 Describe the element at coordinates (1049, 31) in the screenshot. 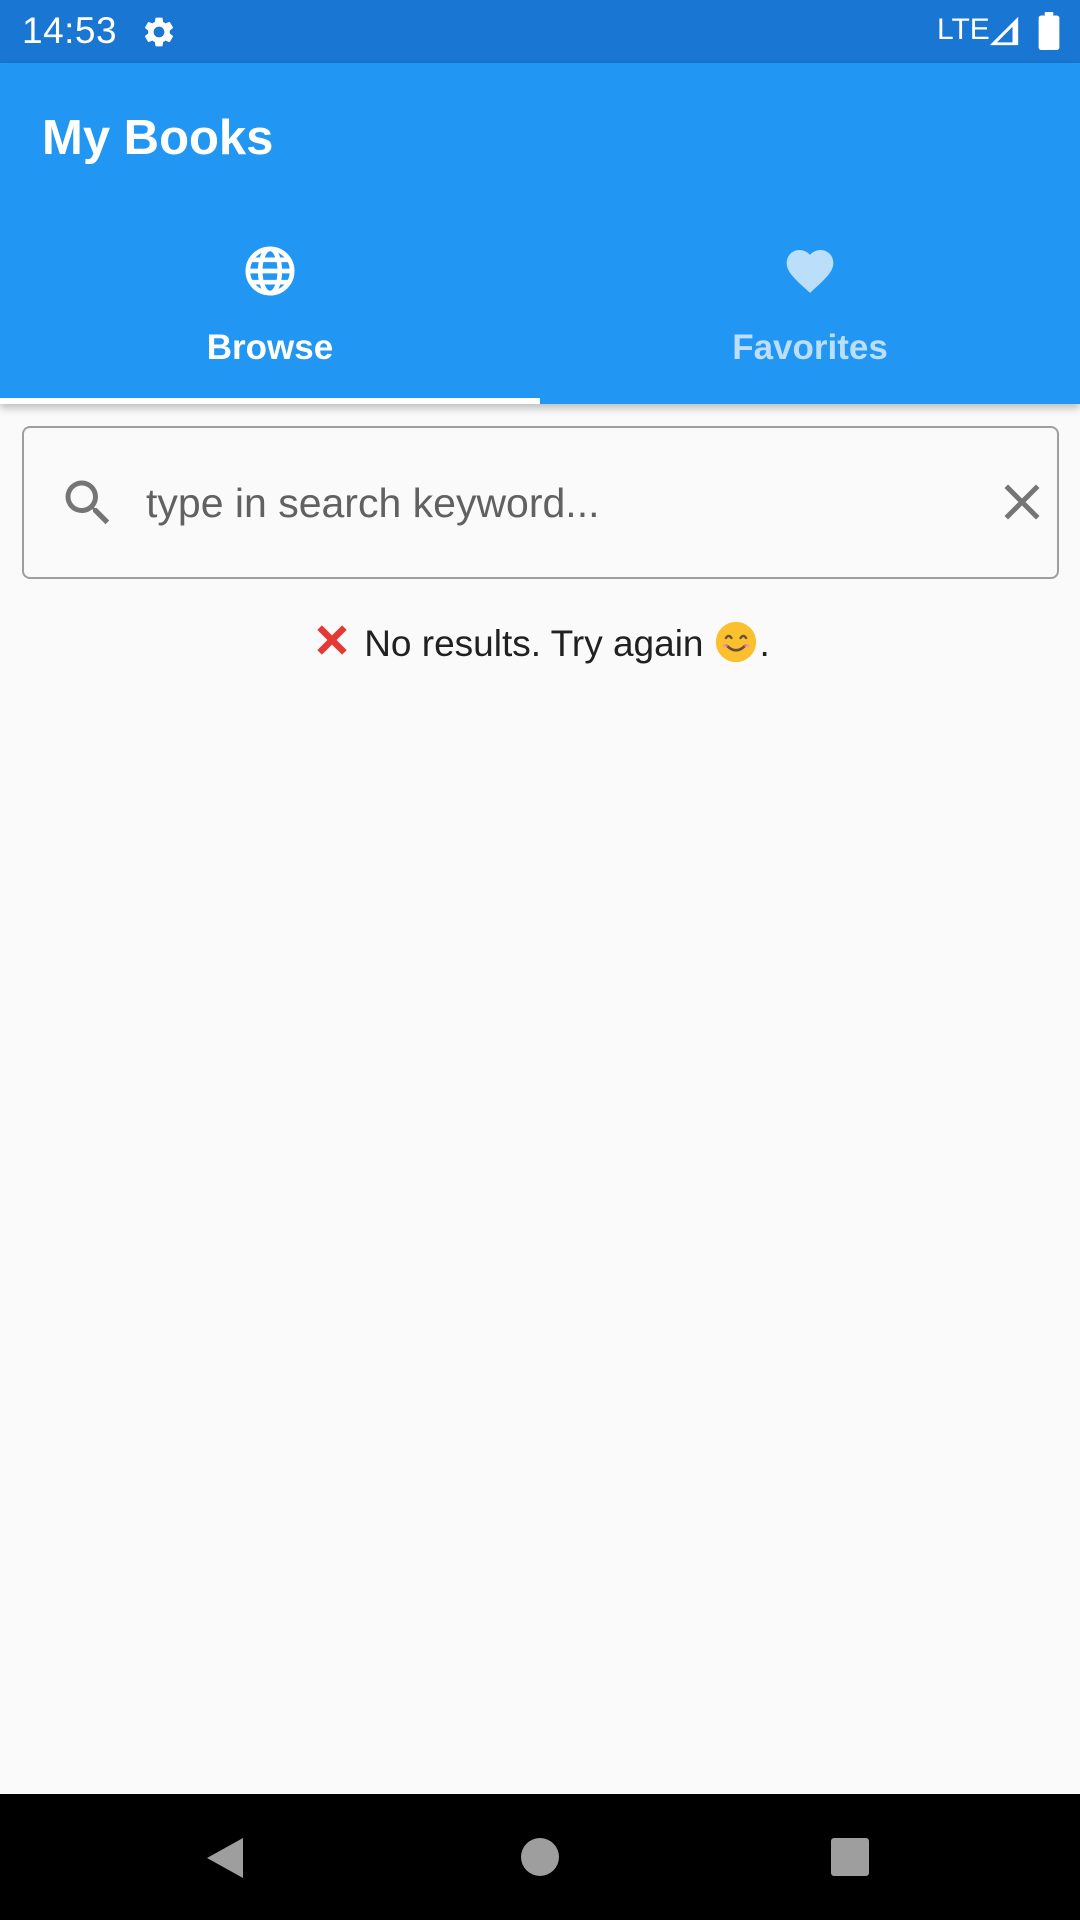

I see `battery-icon` at that location.